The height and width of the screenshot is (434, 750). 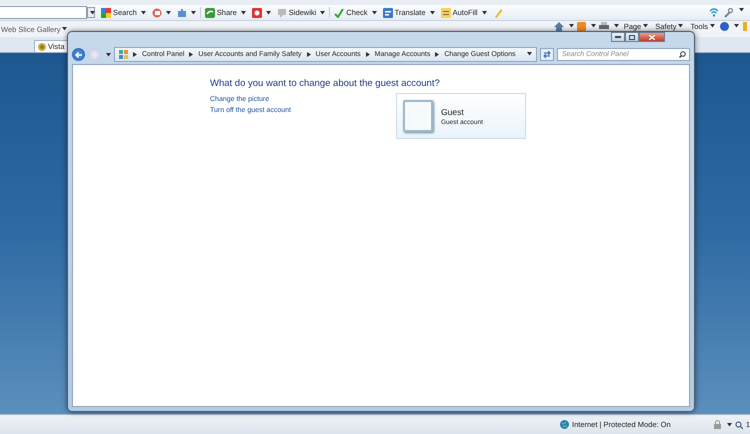 I want to click on close-icon, so click(x=652, y=37).